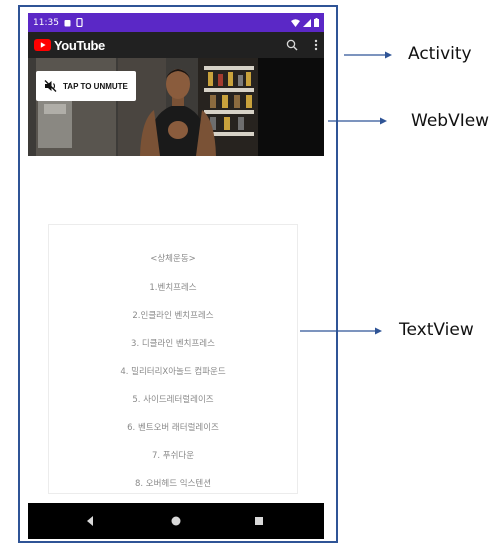 The height and width of the screenshot is (549, 503). Describe the element at coordinates (436, 330) in the screenshot. I see `textview-label: TextView` at that location.